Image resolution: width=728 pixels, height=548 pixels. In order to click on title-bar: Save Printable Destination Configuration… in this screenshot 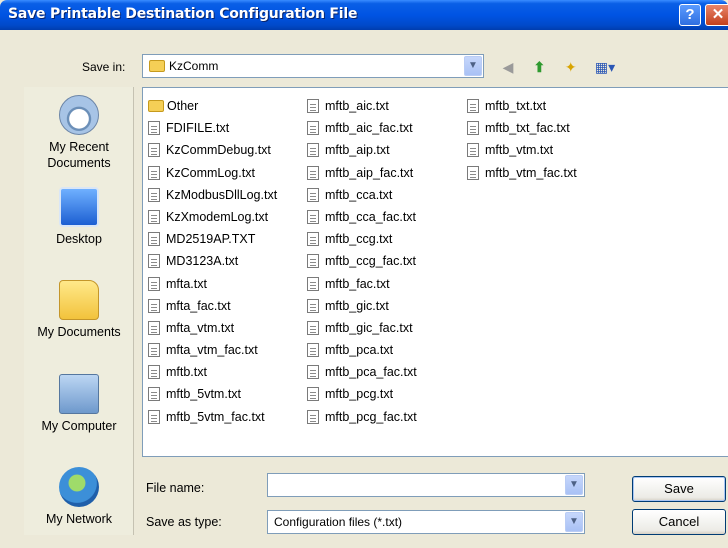, I will do `click(364, 15)`.